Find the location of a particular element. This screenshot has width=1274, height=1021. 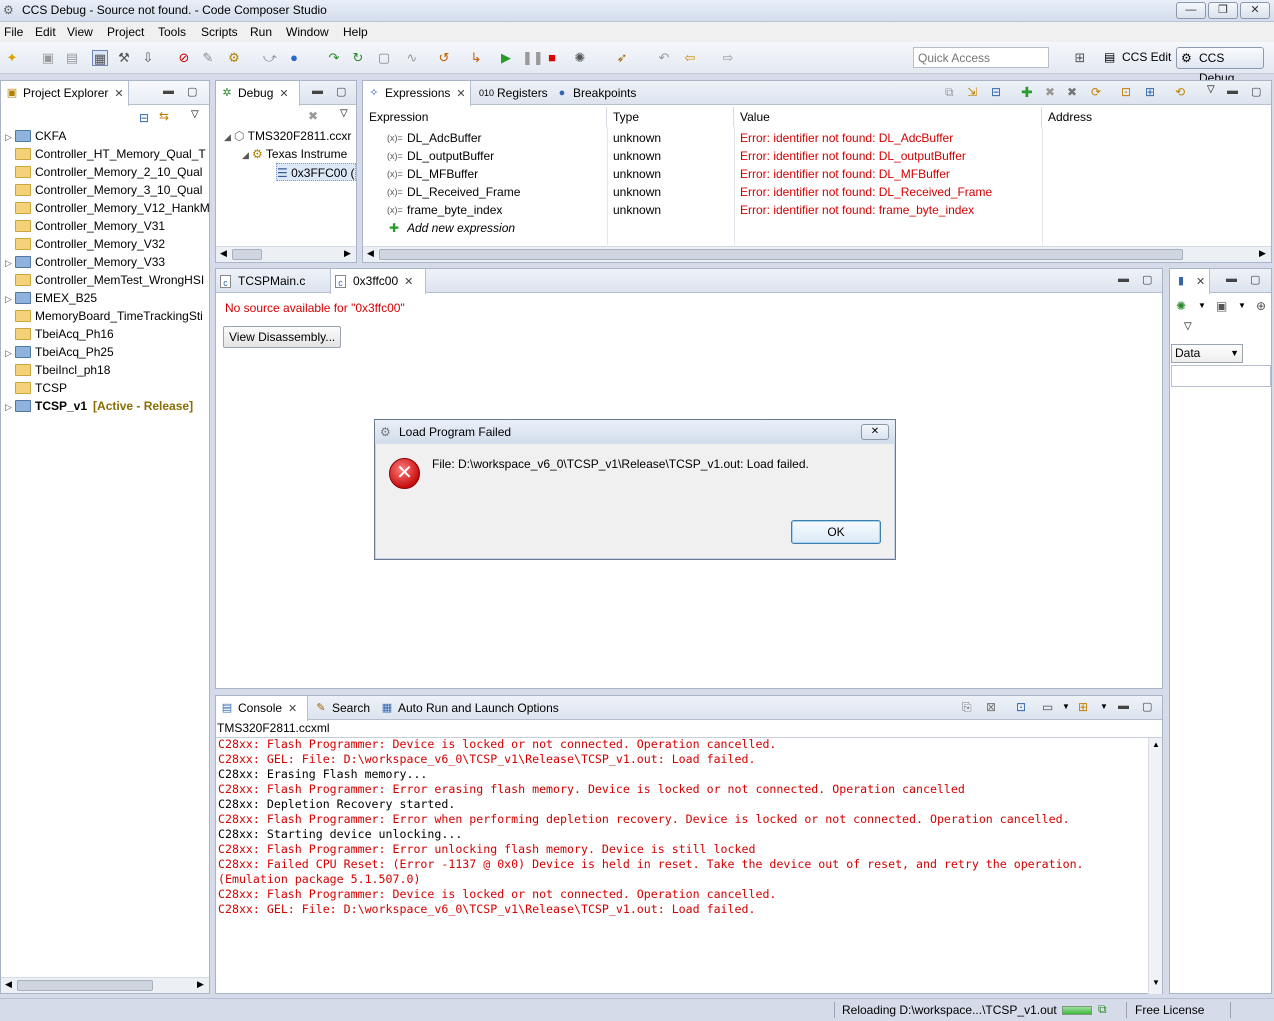

progress-view-icon: ⧉ is located at coordinates (1102, 1009).